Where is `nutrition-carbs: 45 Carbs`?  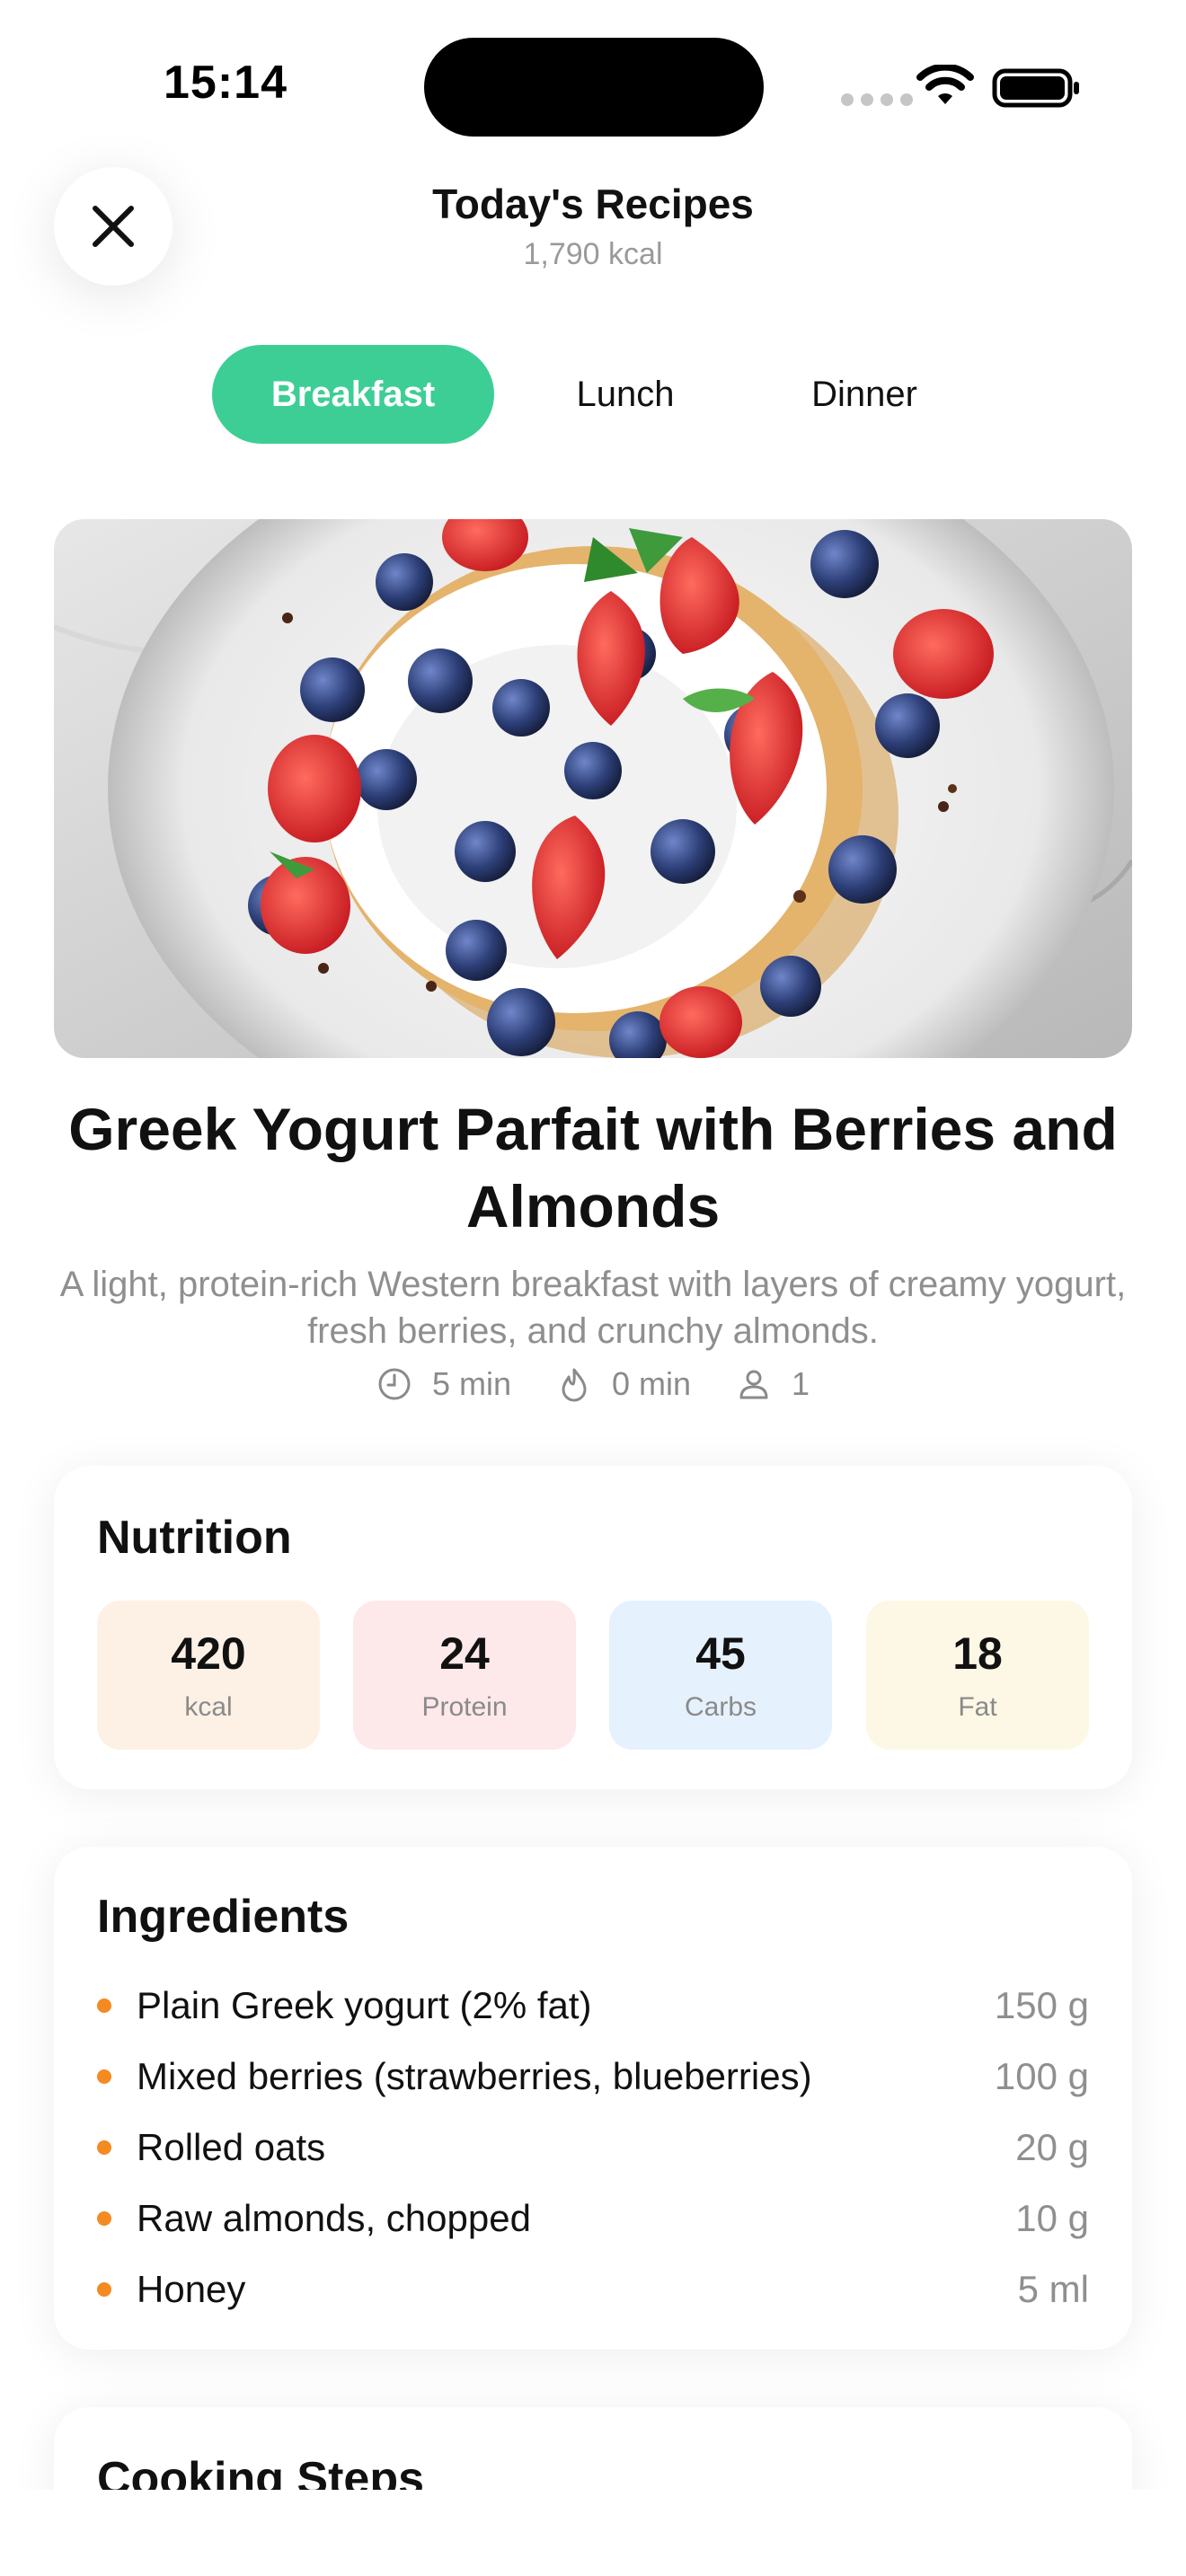 nutrition-carbs: 45 Carbs is located at coordinates (720, 1675).